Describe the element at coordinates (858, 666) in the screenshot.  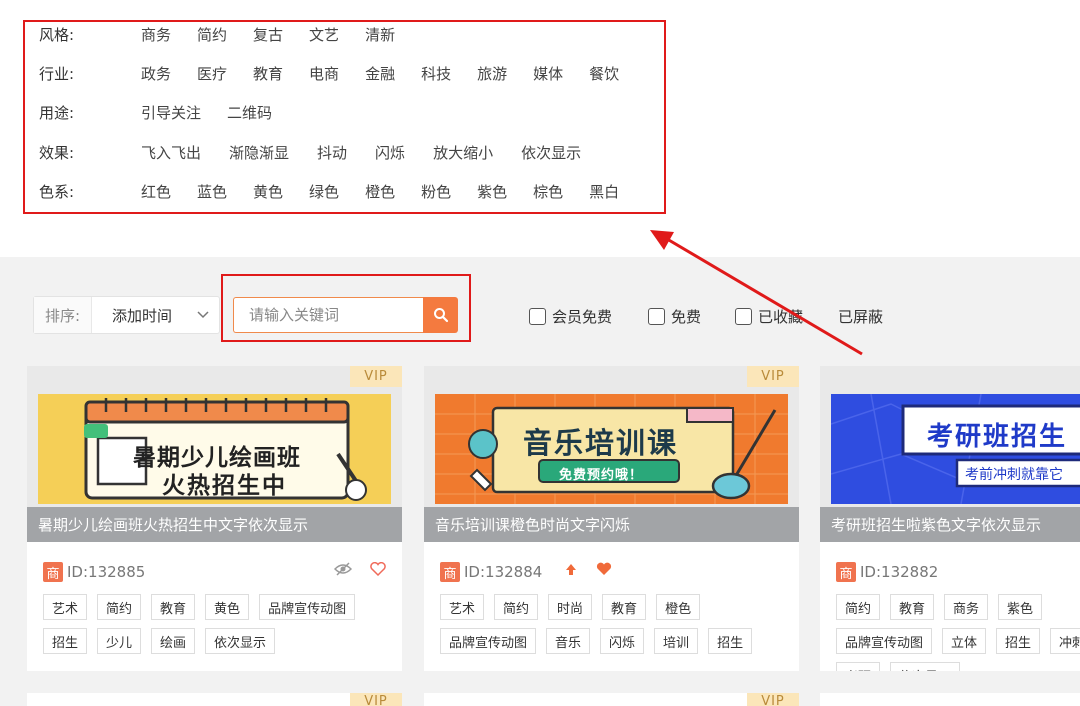
I see `tag: 考研` at that location.